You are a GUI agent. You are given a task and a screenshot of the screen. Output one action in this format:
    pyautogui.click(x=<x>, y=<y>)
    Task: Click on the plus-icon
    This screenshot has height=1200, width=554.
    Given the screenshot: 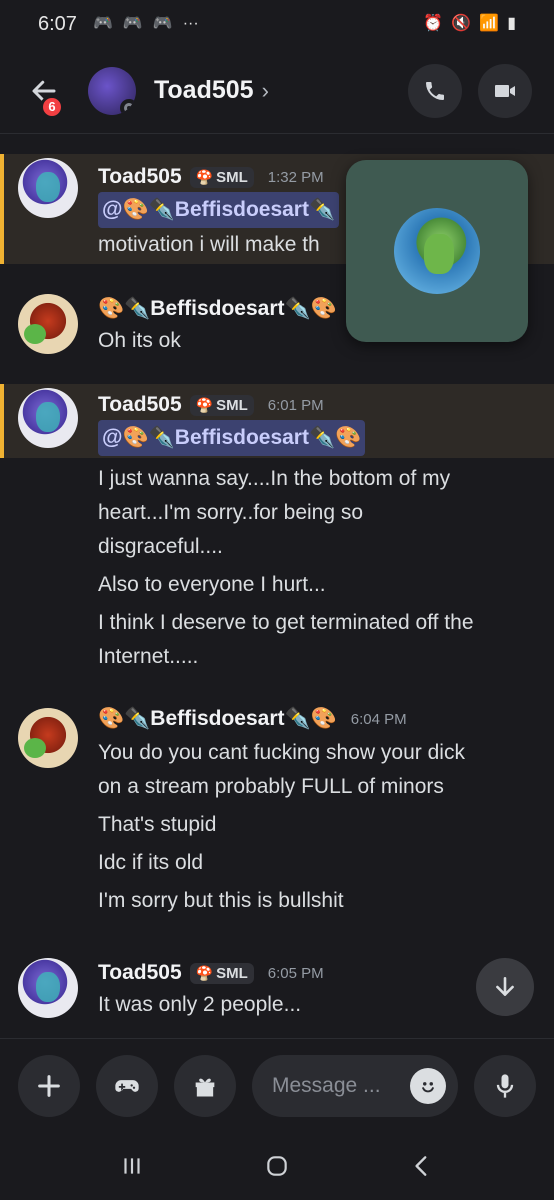 What is the action you would take?
    pyautogui.click(x=49, y=1085)
    